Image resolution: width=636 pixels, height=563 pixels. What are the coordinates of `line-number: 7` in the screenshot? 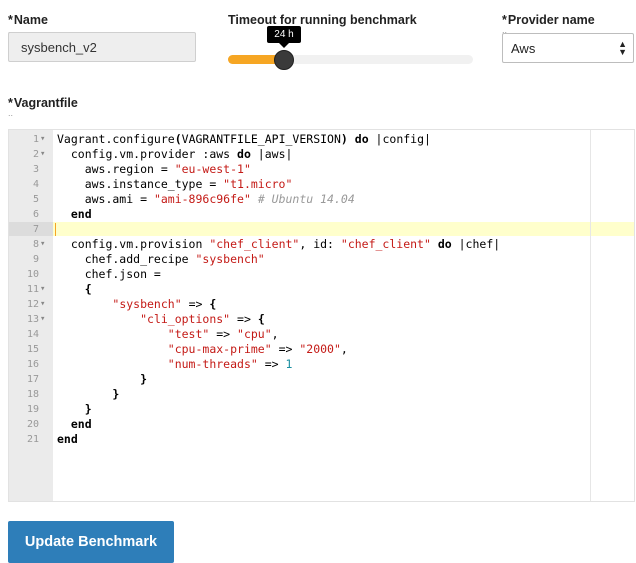 It's located at (35, 229).